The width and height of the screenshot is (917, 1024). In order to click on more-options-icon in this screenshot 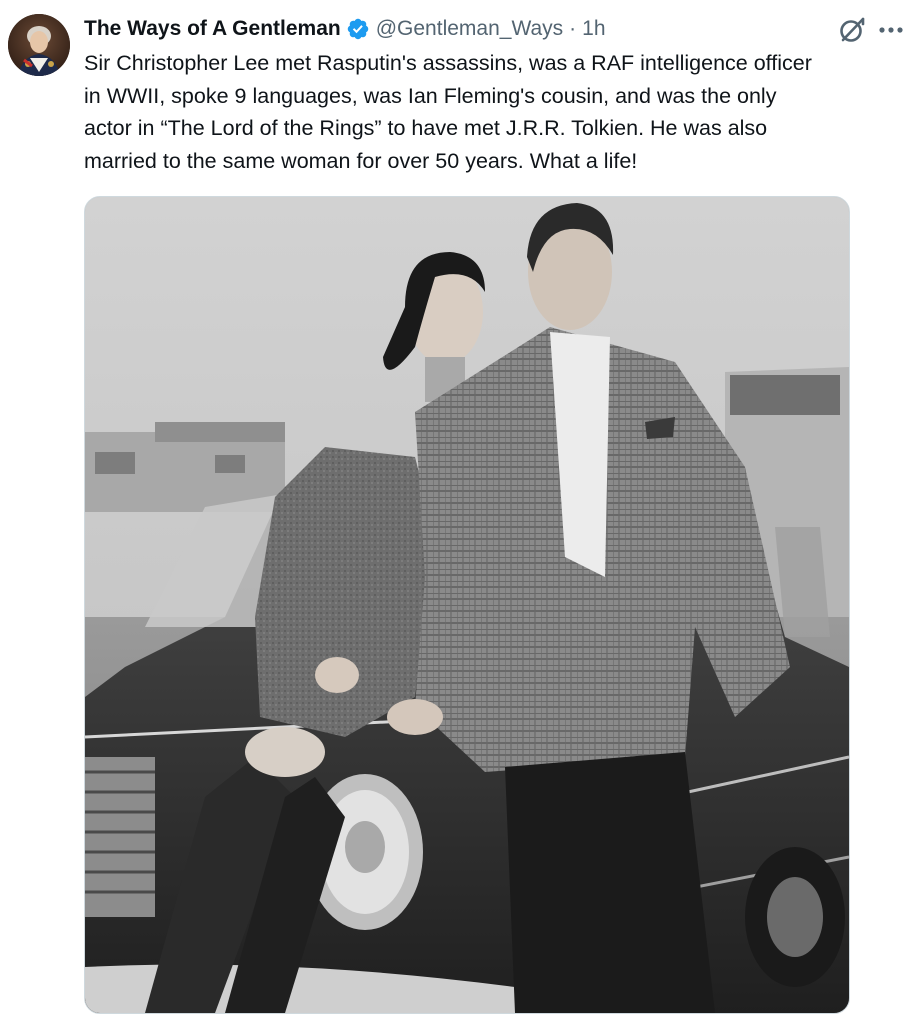, I will do `click(891, 30)`.